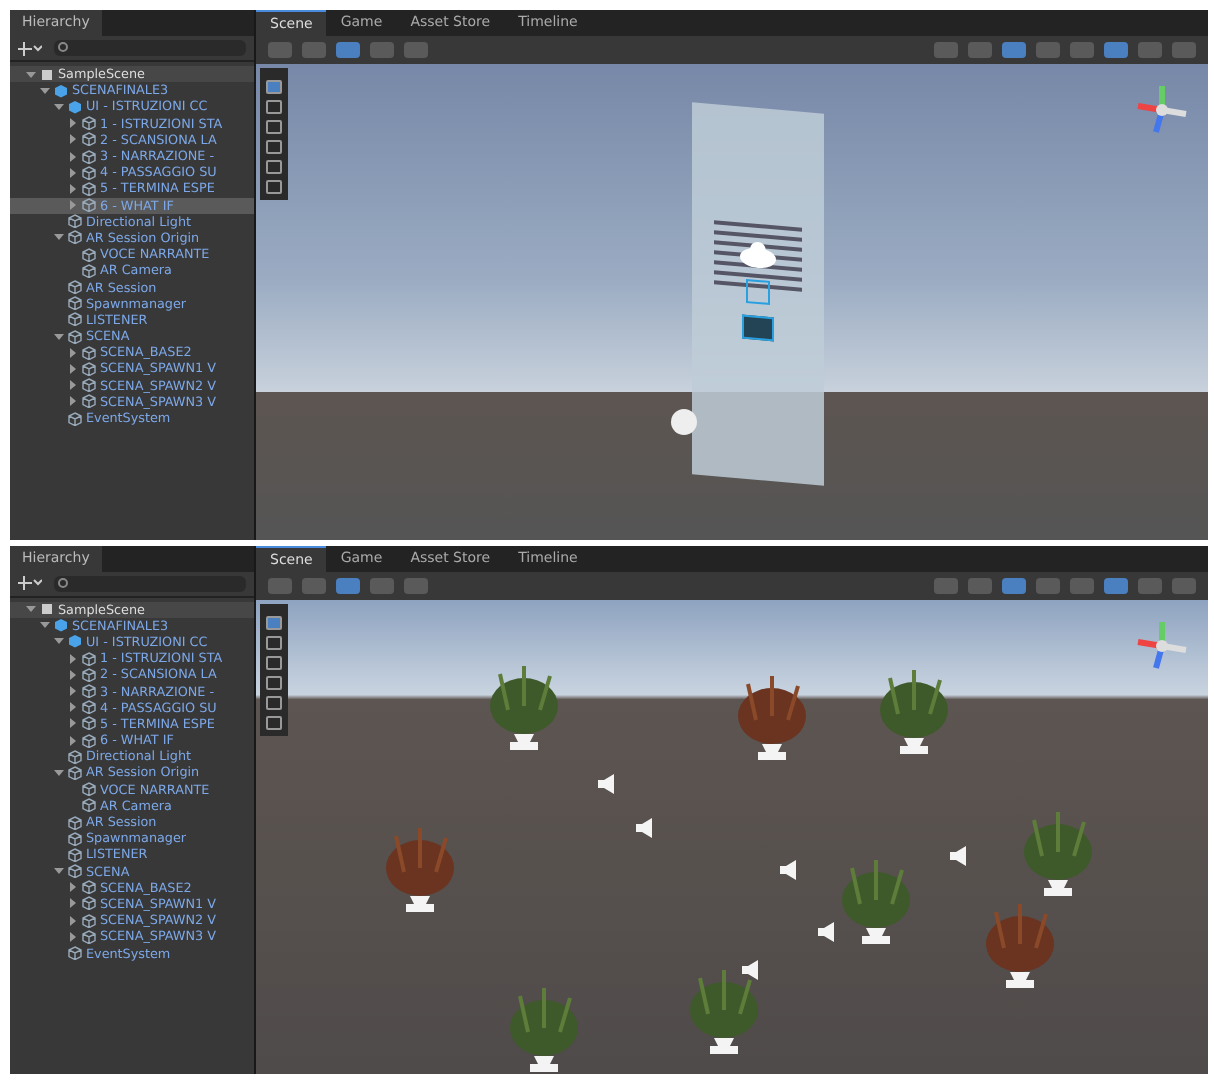 Image resolution: width=1214 pixels, height=1080 pixels. What do you see at coordinates (684, 422) in the screenshot?
I see `sphere-icon` at bounding box center [684, 422].